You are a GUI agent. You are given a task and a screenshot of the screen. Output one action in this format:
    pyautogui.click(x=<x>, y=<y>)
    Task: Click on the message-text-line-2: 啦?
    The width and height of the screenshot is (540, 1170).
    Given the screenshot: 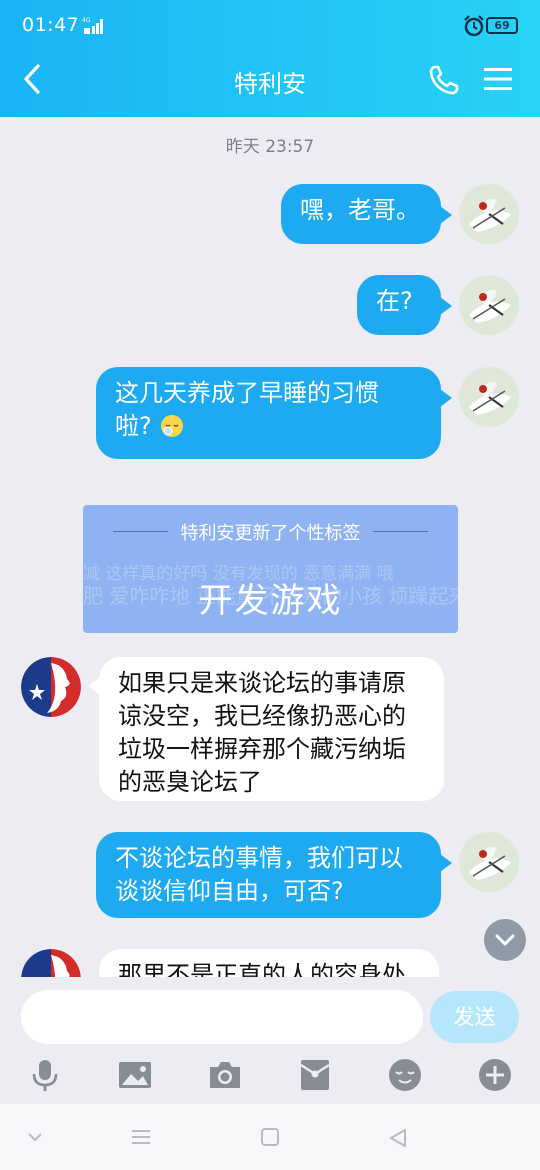 What is the action you would take?
    pyautogui.click(x=268, y=426)
    